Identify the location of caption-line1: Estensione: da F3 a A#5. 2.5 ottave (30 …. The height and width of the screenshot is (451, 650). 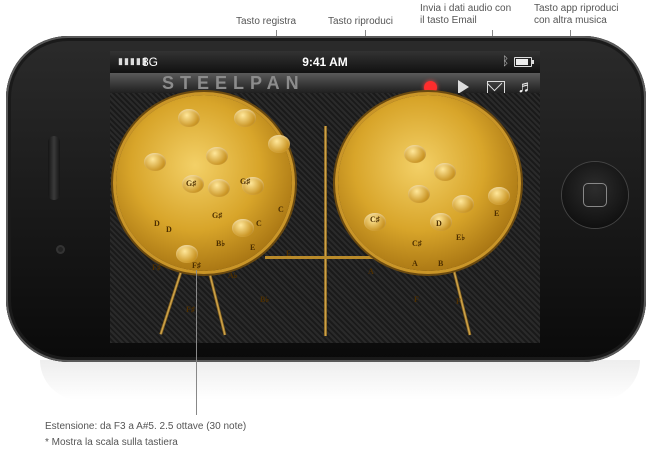
(146, 426).